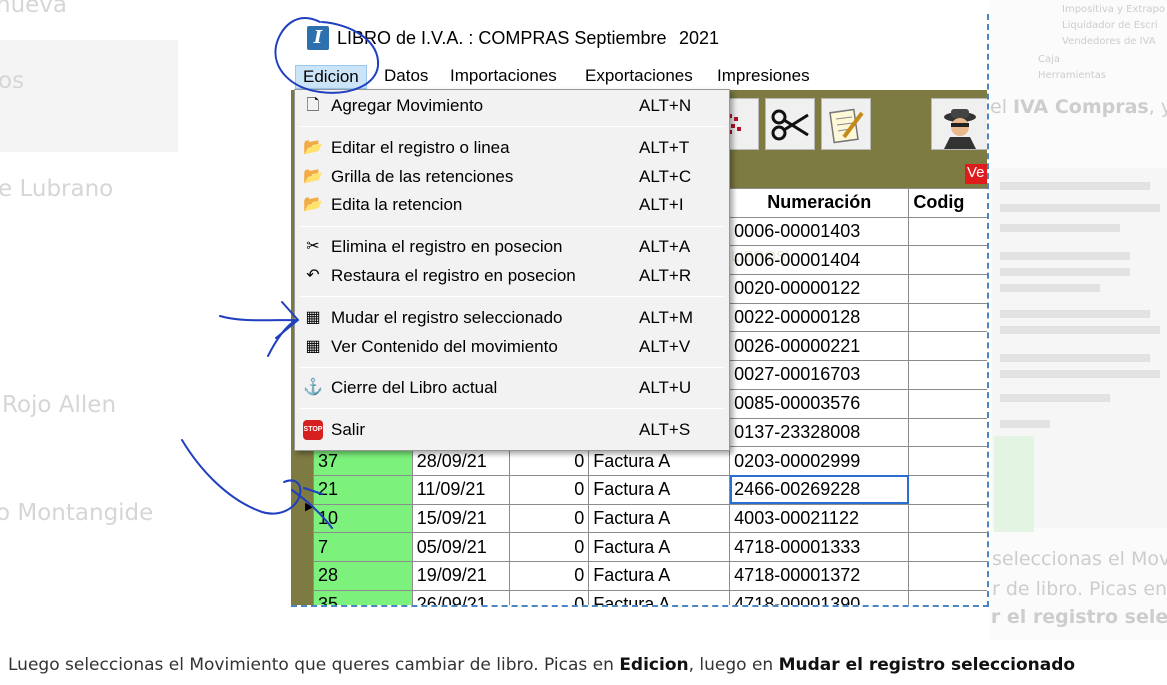 This screenshot has height=685, width=1167. I want to click on row-numeracion-cell: 4003-00021122, so click(819, 518).